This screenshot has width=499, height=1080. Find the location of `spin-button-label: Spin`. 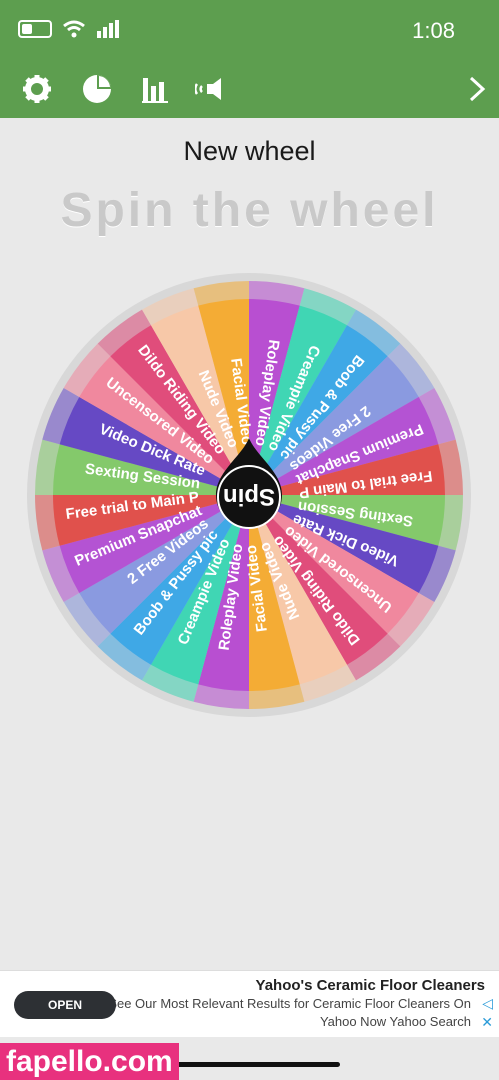

spin-button-label: Spin is located at coordinates (249, 496).